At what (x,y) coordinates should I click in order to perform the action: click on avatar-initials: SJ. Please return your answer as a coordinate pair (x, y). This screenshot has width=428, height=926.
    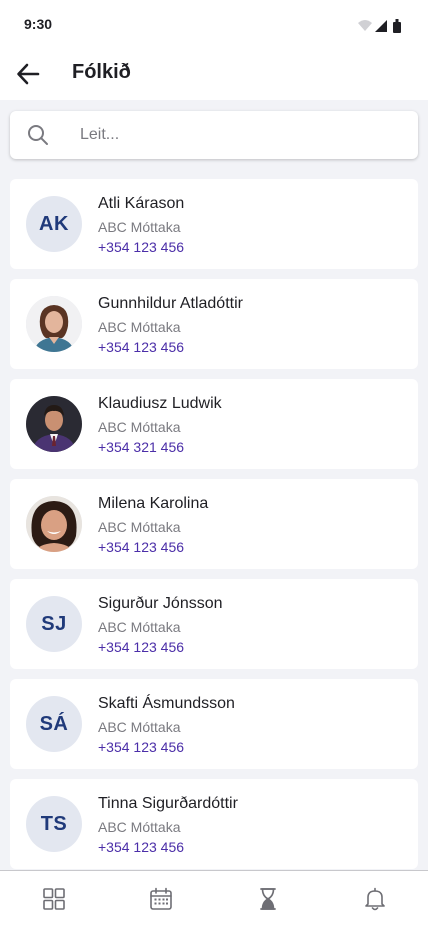
    Looking at the image, I should click on (54, 623).